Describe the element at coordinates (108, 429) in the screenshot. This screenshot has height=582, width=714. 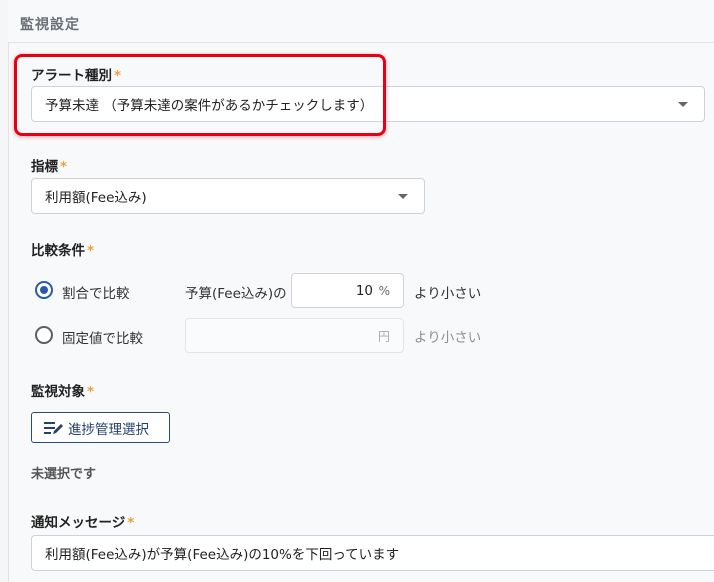
I see `select-progress-button-label: 進捗管理選択` at that location.